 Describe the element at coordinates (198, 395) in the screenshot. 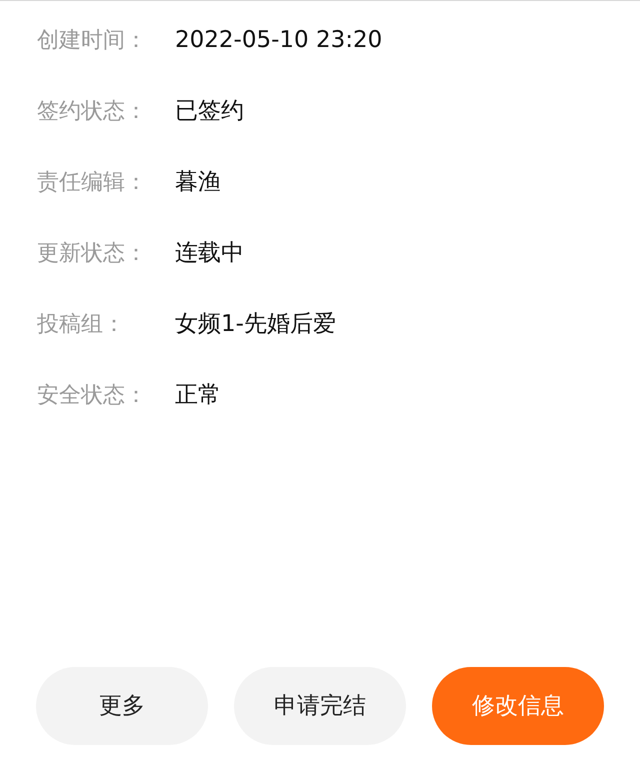

I see `field-value: 正常` at that location.